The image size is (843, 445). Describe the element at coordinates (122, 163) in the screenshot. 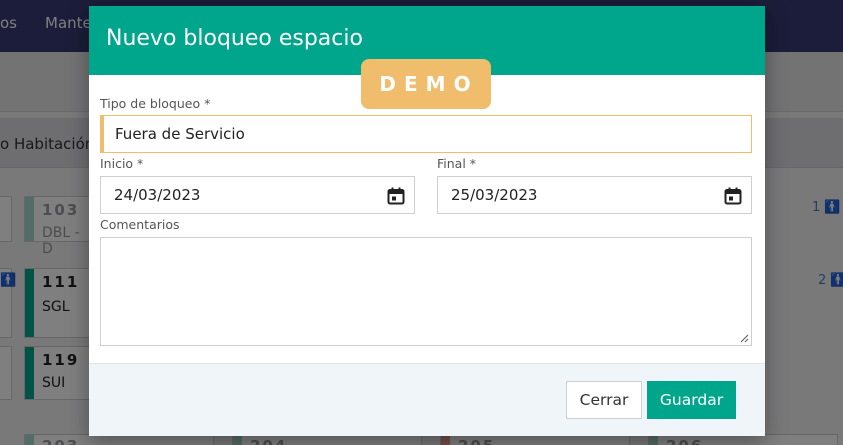

I see `start-date-label: Inicio *` at that location.